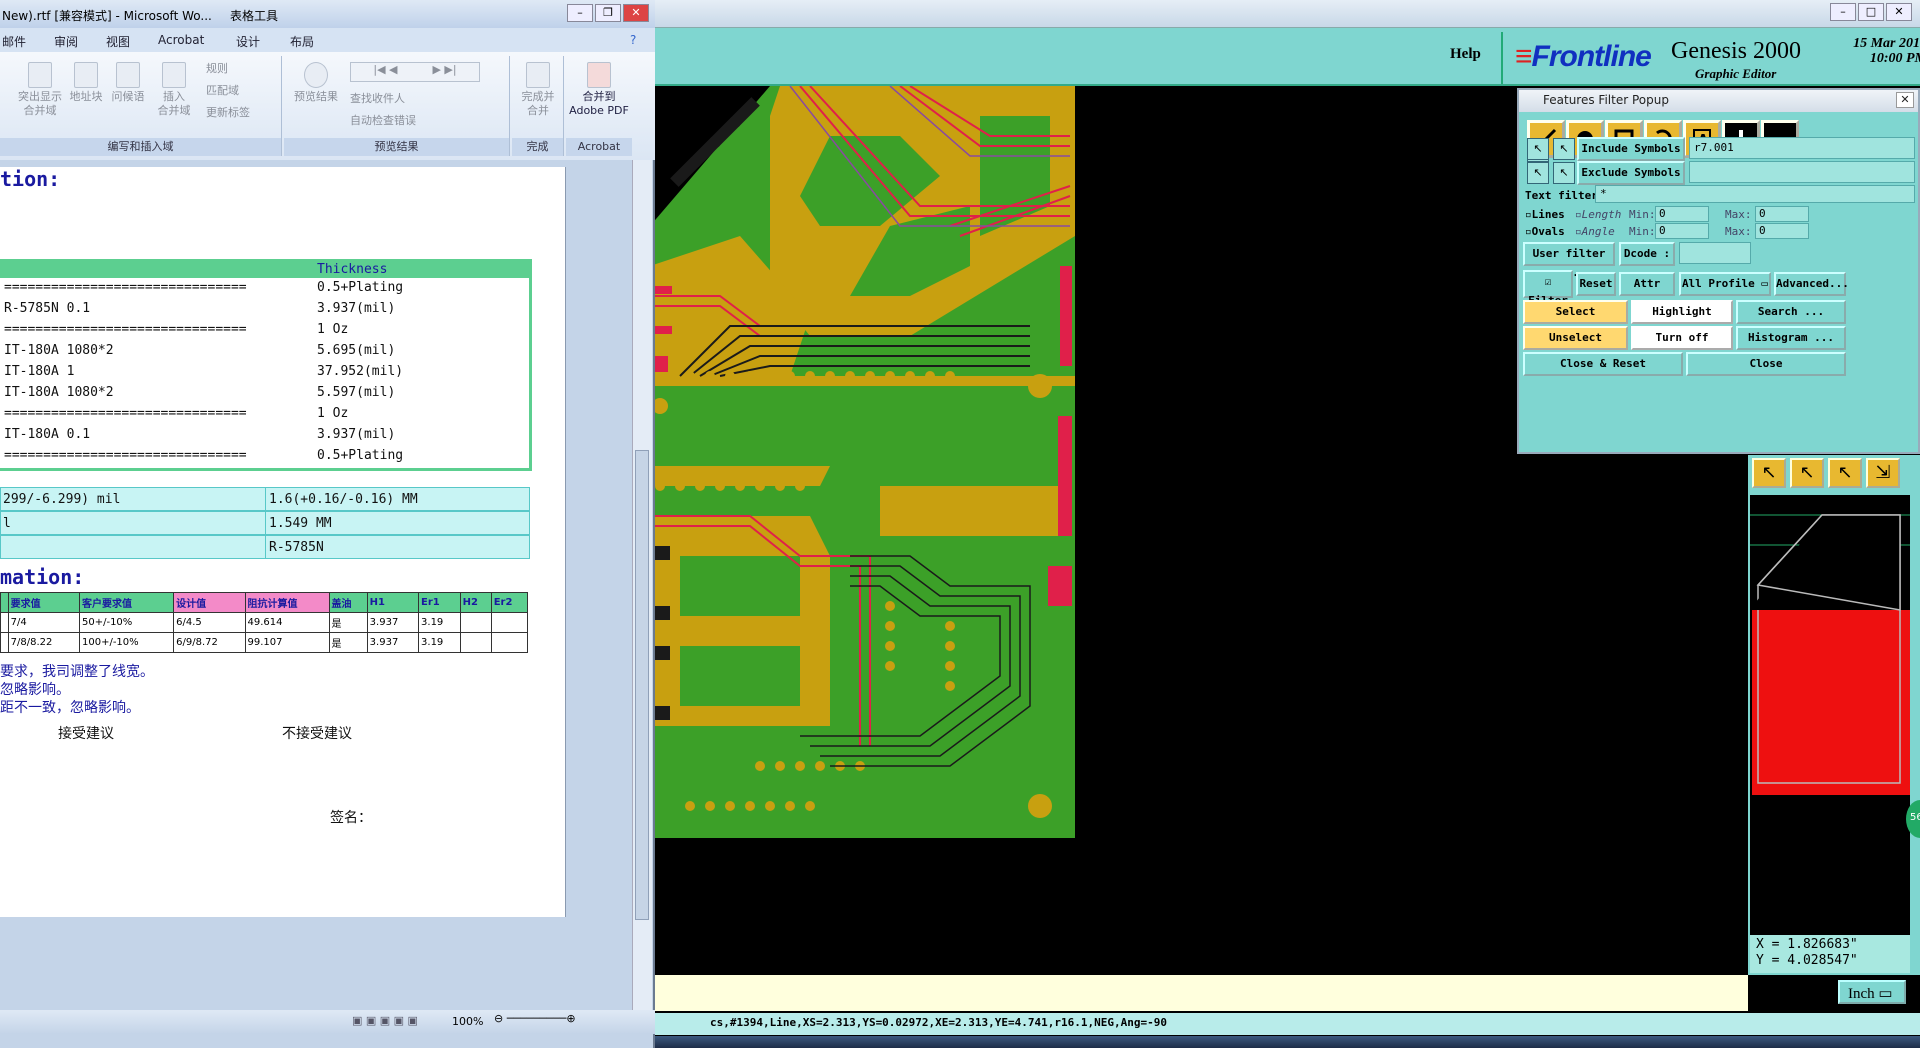 This screenshot has width=1920, height=1048. I want to click on close-icon: ✕, so click(1905, 100).